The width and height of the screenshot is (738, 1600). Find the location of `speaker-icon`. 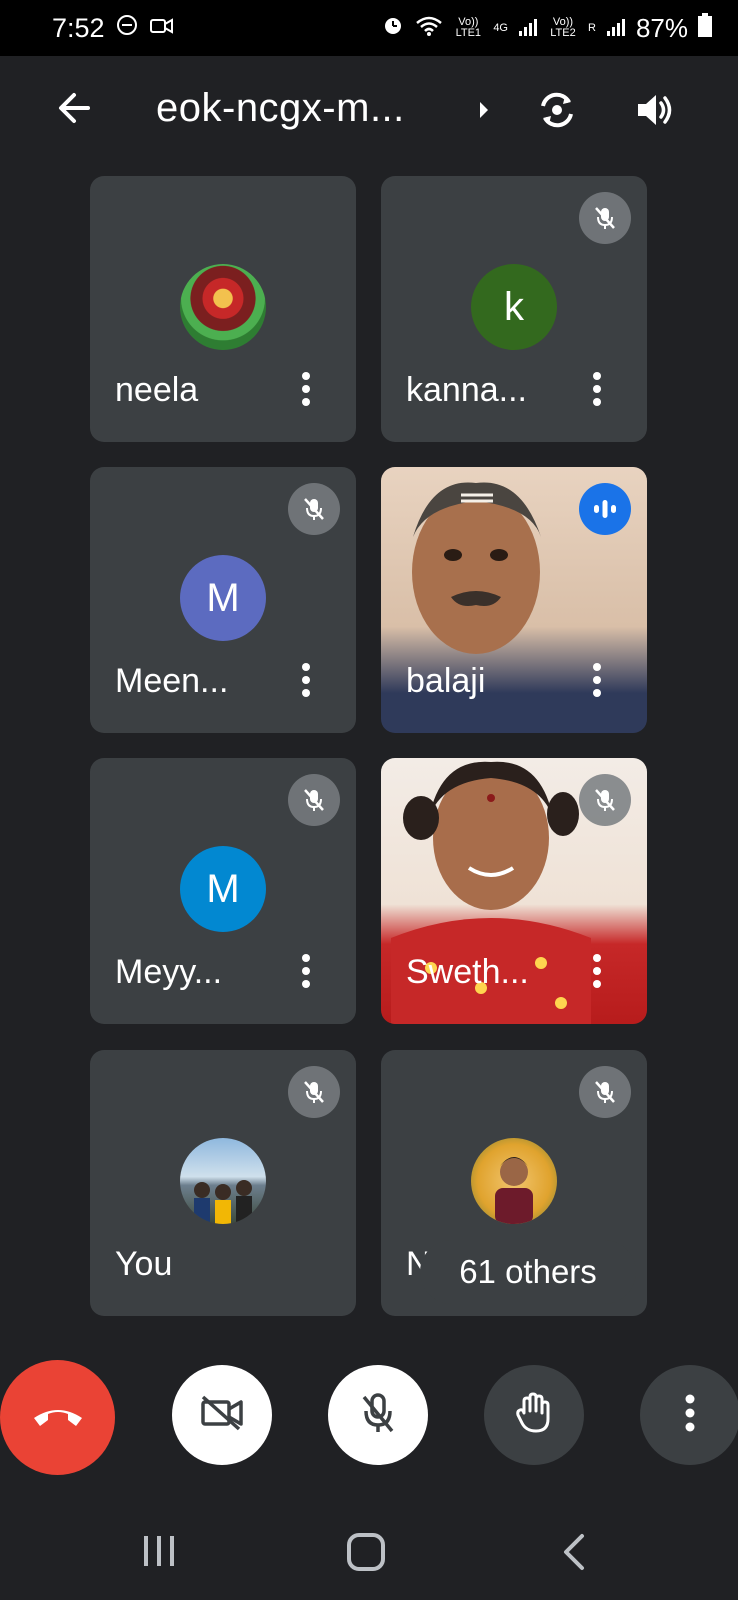

speaker-icon is located at coordinates (654, 110).